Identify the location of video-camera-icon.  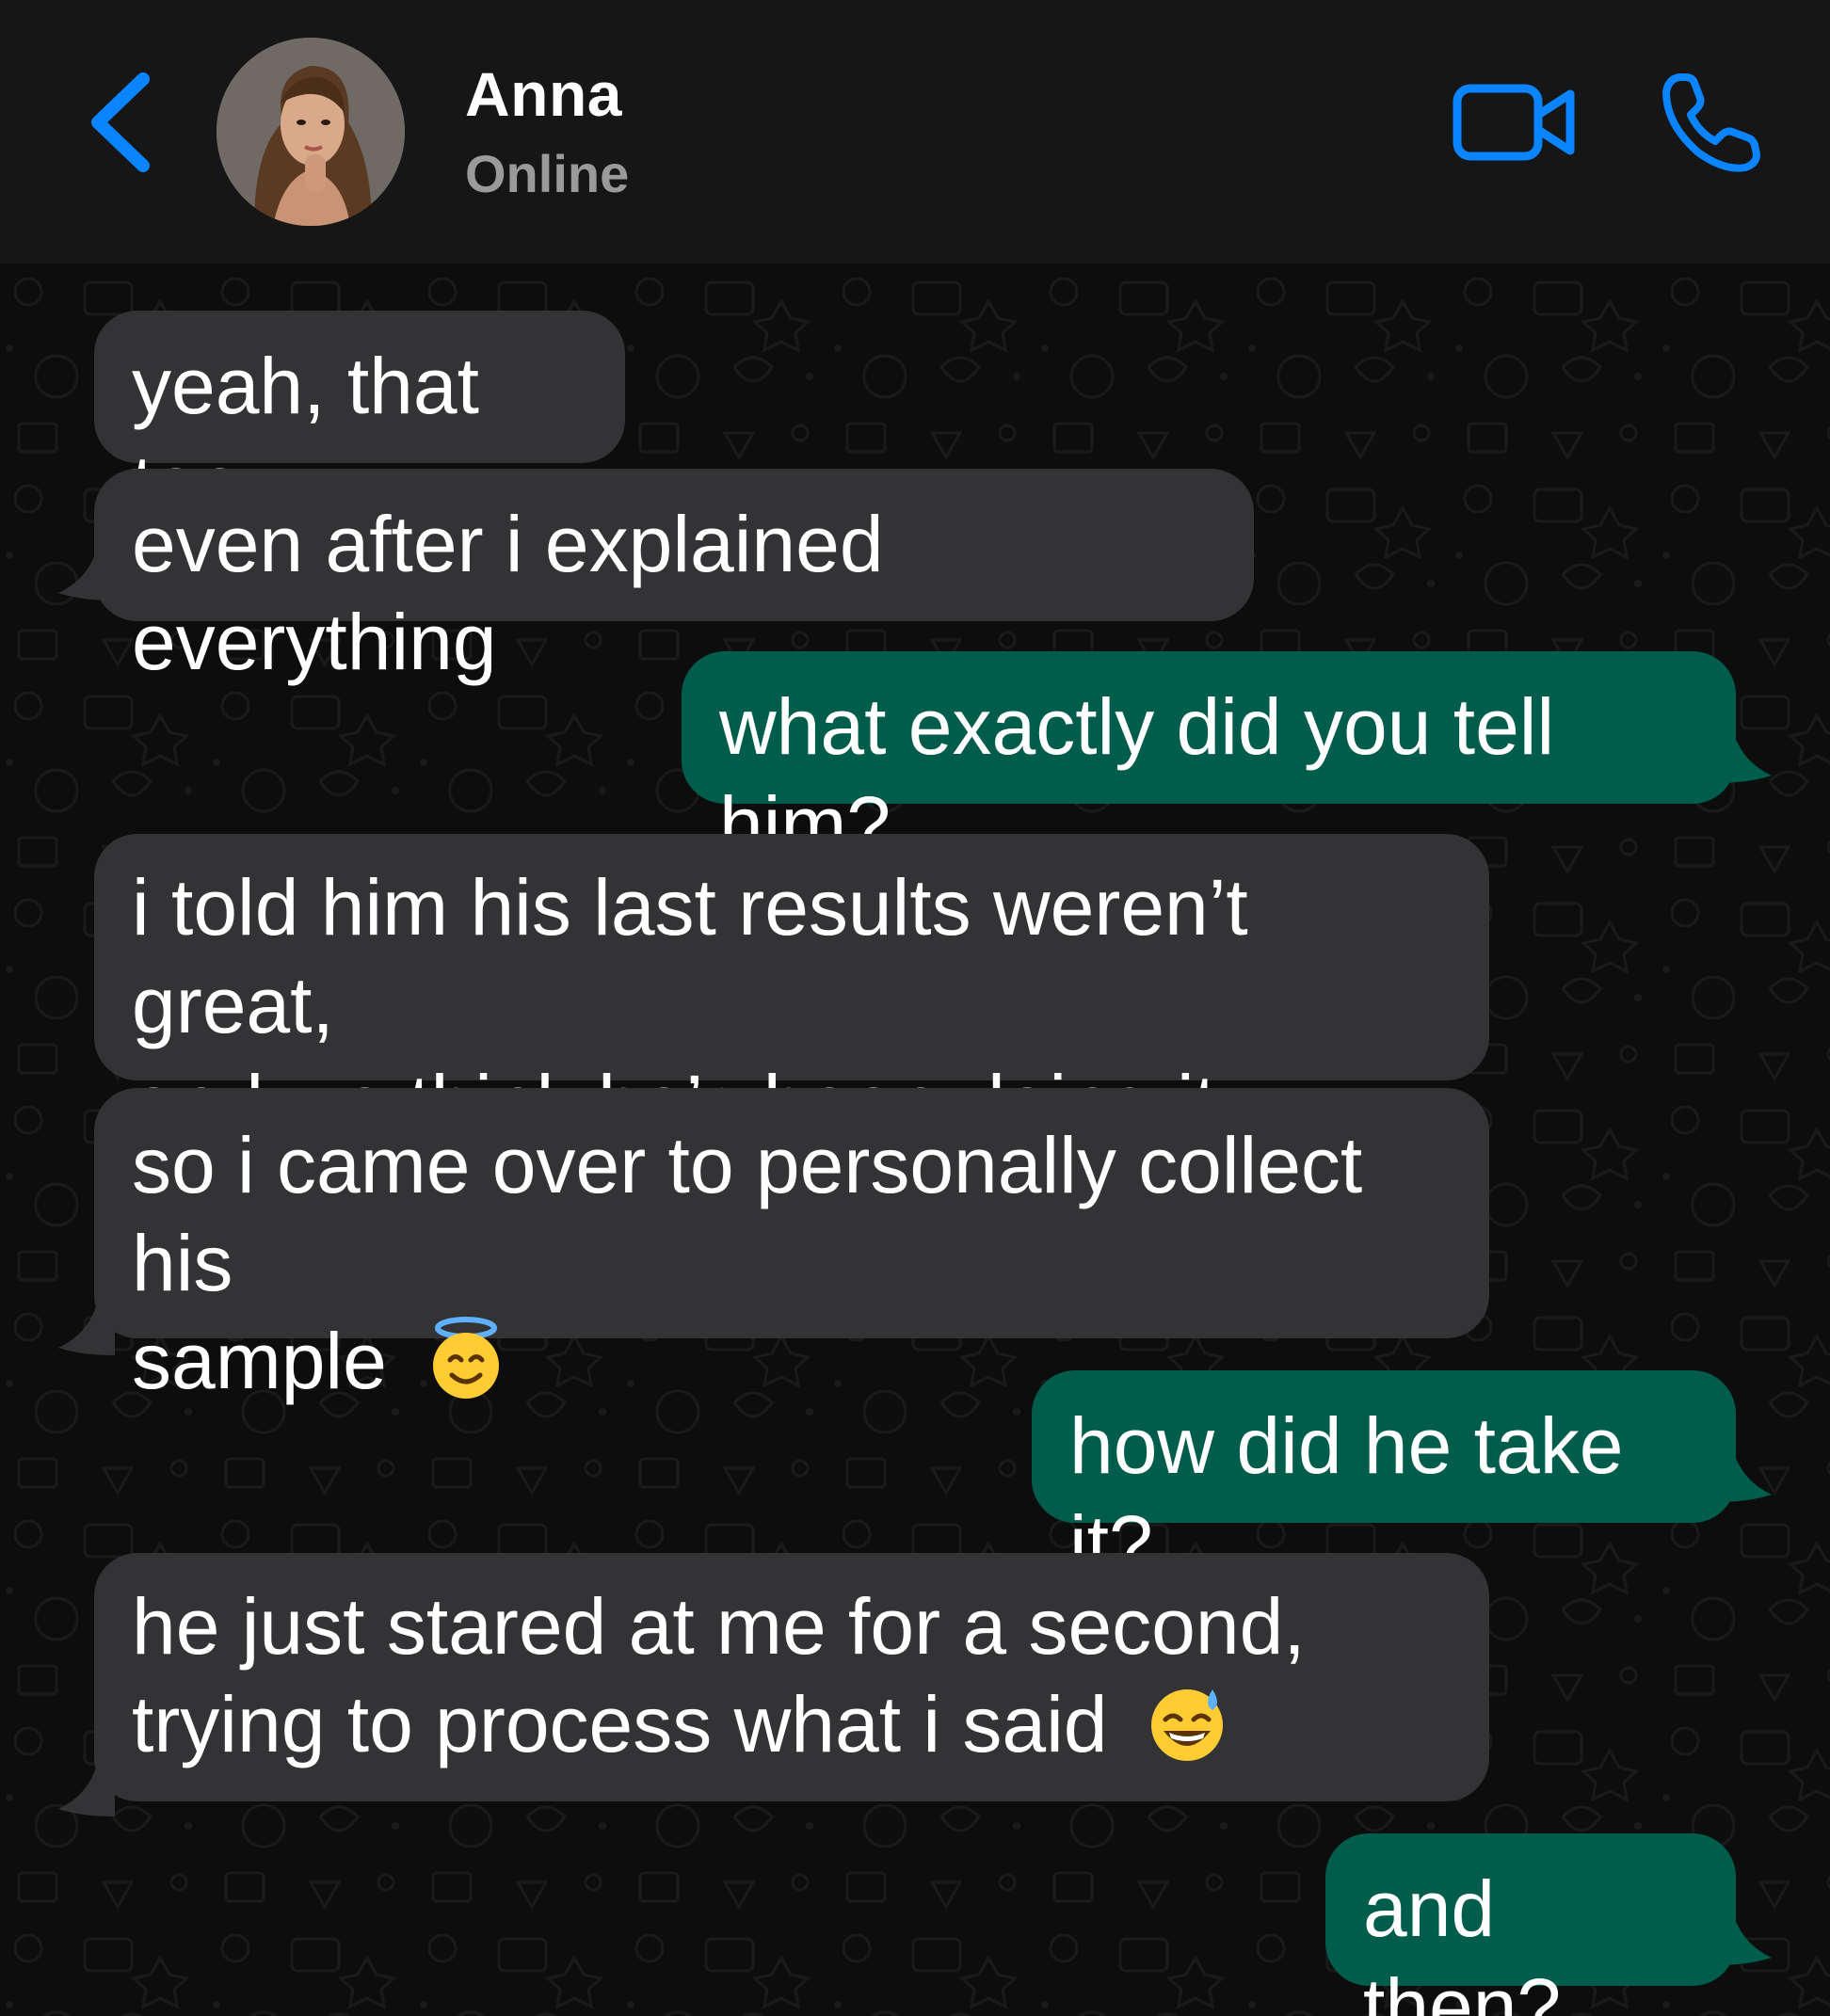
(1514, 122).